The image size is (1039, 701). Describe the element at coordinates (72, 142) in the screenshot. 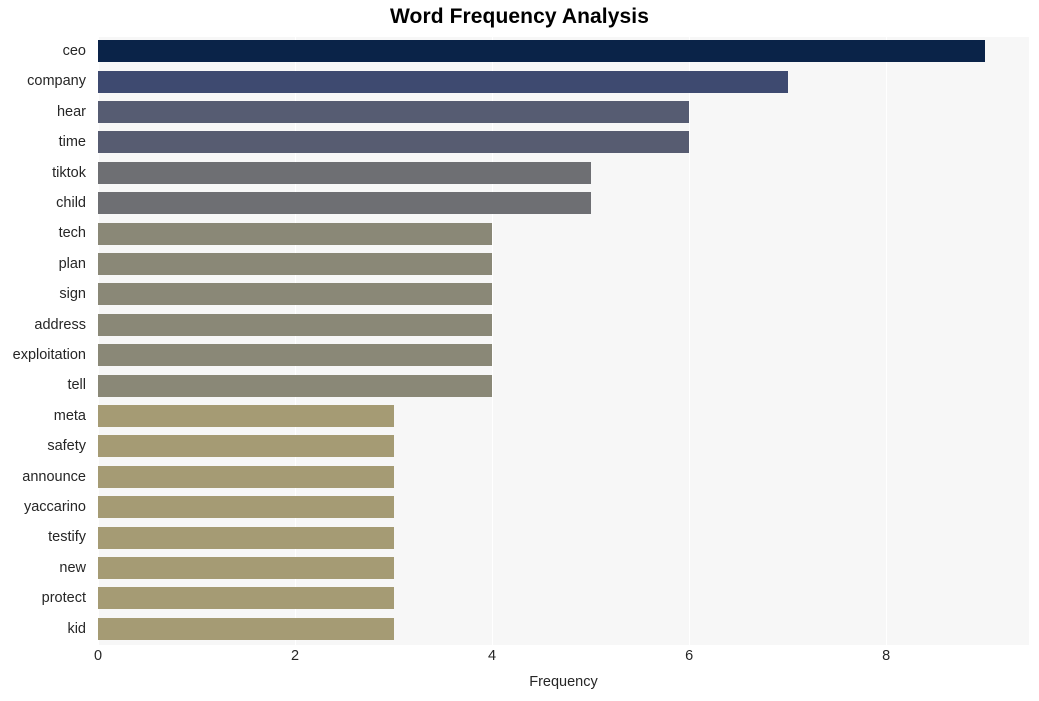

I see `y-tick-label-time: time` at that location.